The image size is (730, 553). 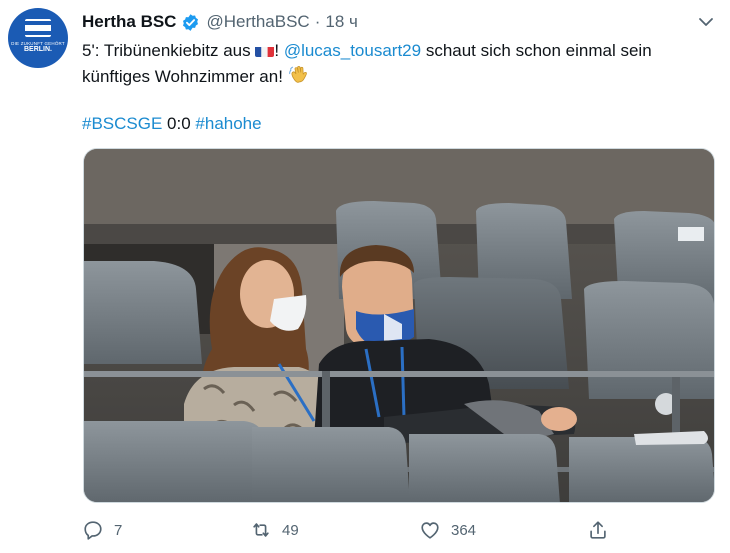 What do you see at coordinates (169, 50) in the screenshot?
I see `tweet-text-part: 5': Tribünenkiebitz aus` at bounding box center [169, 50].